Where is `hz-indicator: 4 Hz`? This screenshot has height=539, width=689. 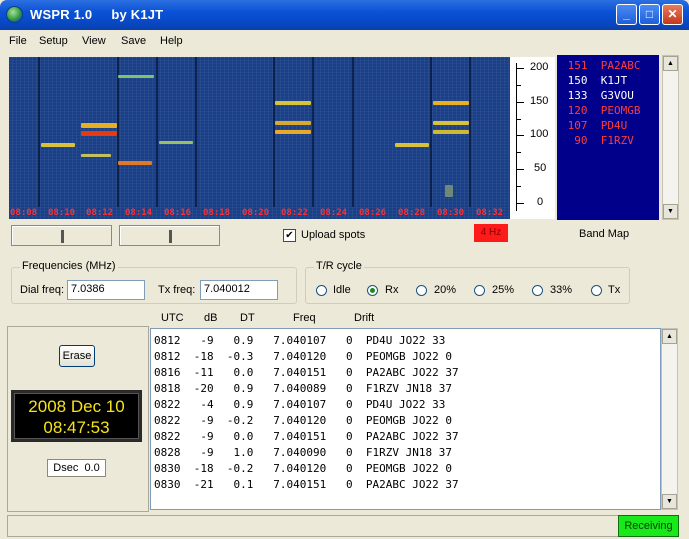
hz-indicator: 4 Hz is located at coordinates (491, 233).